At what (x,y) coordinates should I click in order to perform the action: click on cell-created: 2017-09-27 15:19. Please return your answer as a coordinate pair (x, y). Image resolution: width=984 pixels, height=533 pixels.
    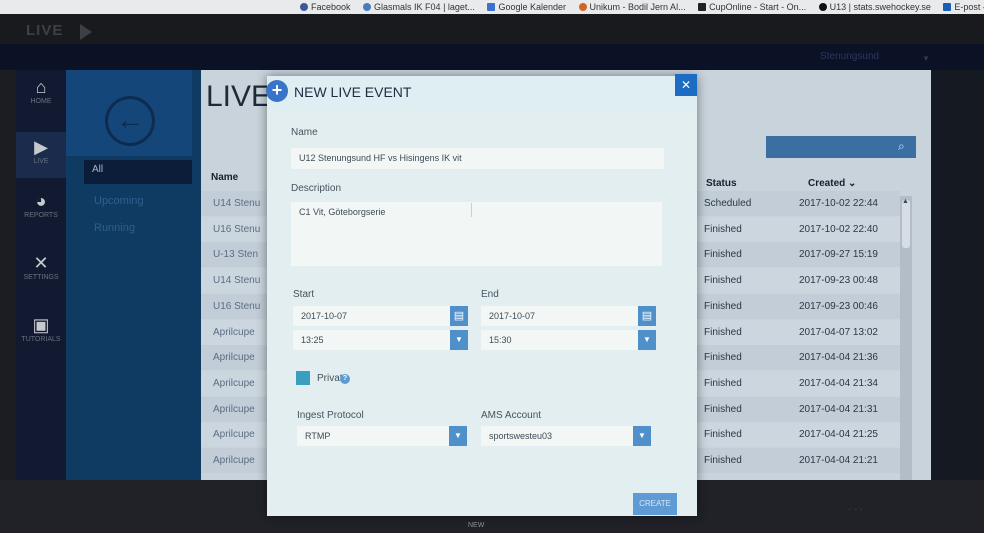
    Looking at the image, I should click on (838, 255).